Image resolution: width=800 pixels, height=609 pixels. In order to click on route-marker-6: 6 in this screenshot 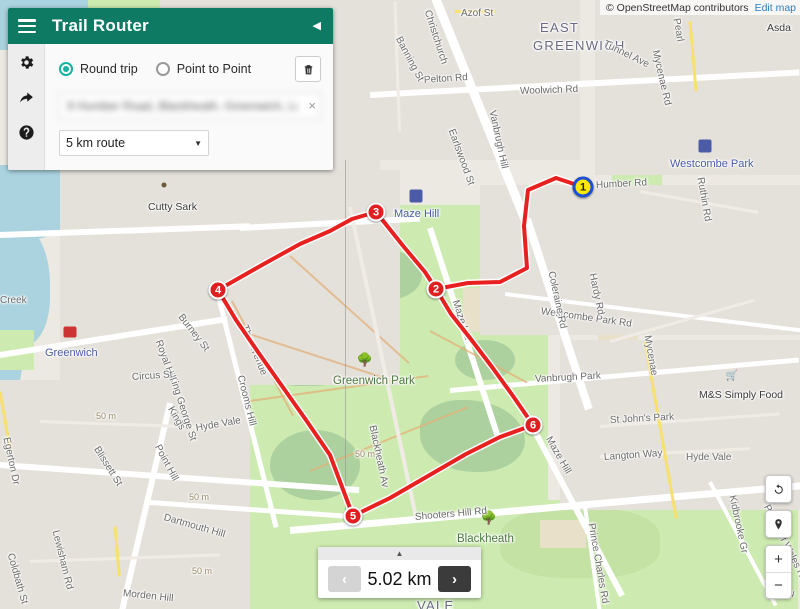, I will do `click(533, 425)`.